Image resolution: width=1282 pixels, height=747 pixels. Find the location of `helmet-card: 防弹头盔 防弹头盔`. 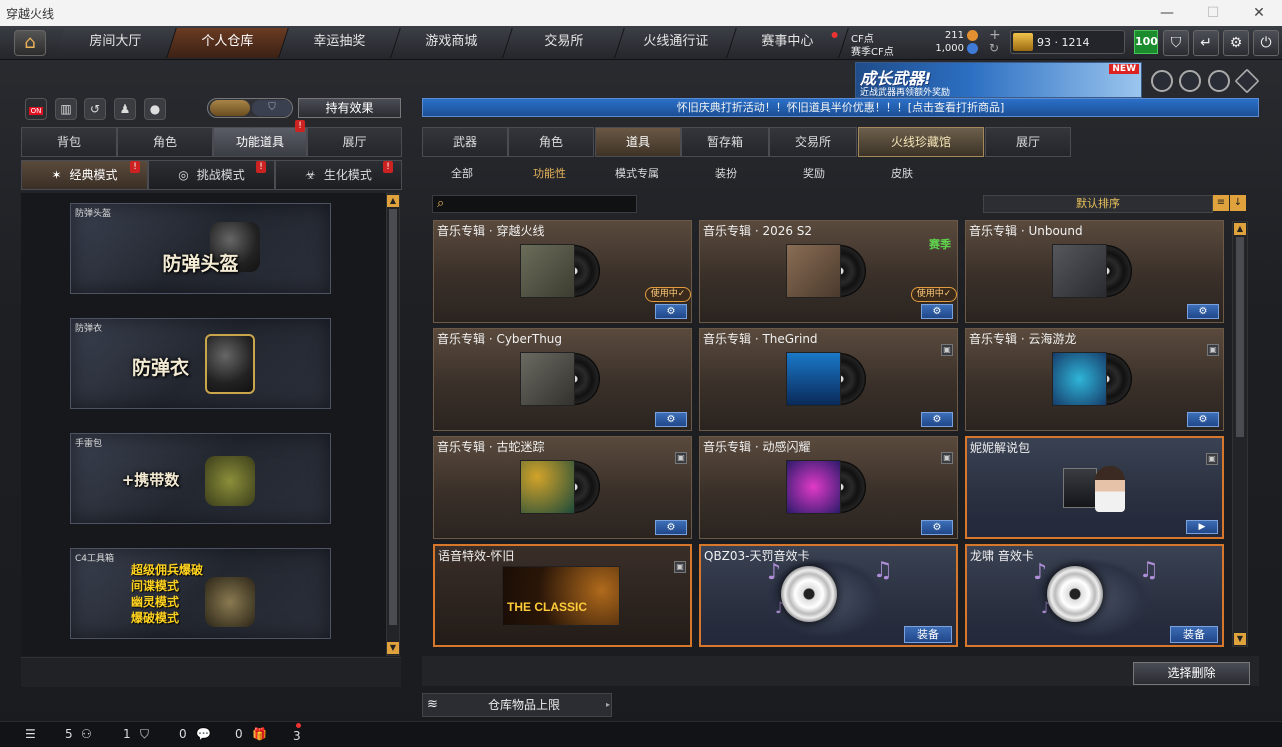

helmet-card: 防弹头盔 防弹头盔 is located at coordinates (200, 248).